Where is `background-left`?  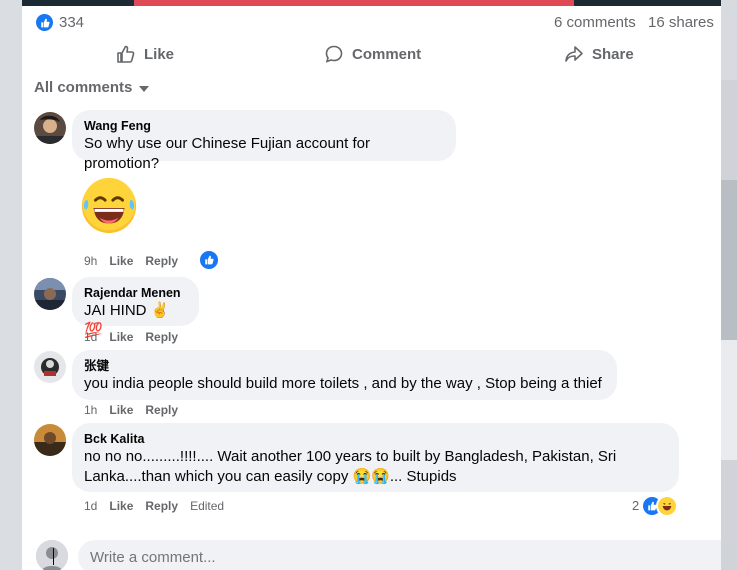
background-left is located at coordinates (11, 285).